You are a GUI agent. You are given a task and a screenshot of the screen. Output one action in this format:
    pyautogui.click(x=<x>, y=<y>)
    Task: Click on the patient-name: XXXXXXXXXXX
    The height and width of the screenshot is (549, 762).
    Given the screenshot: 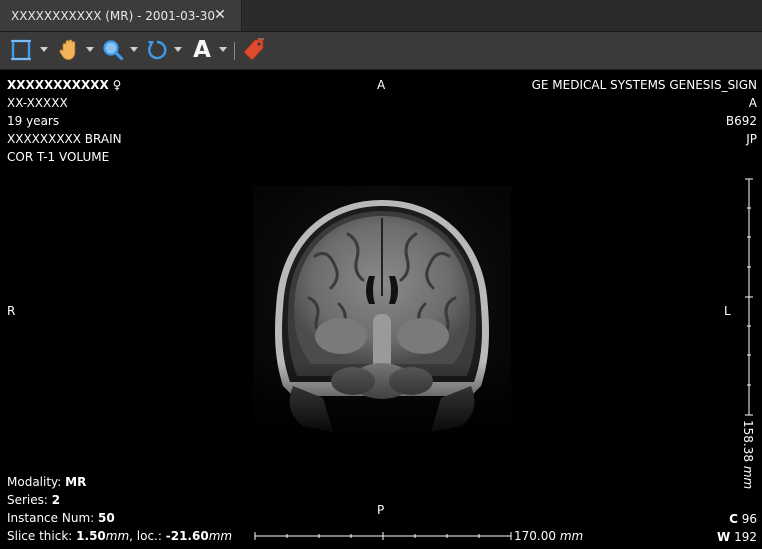 What is the action you would take?
    pyautogui.click(x=58, y=85)
    